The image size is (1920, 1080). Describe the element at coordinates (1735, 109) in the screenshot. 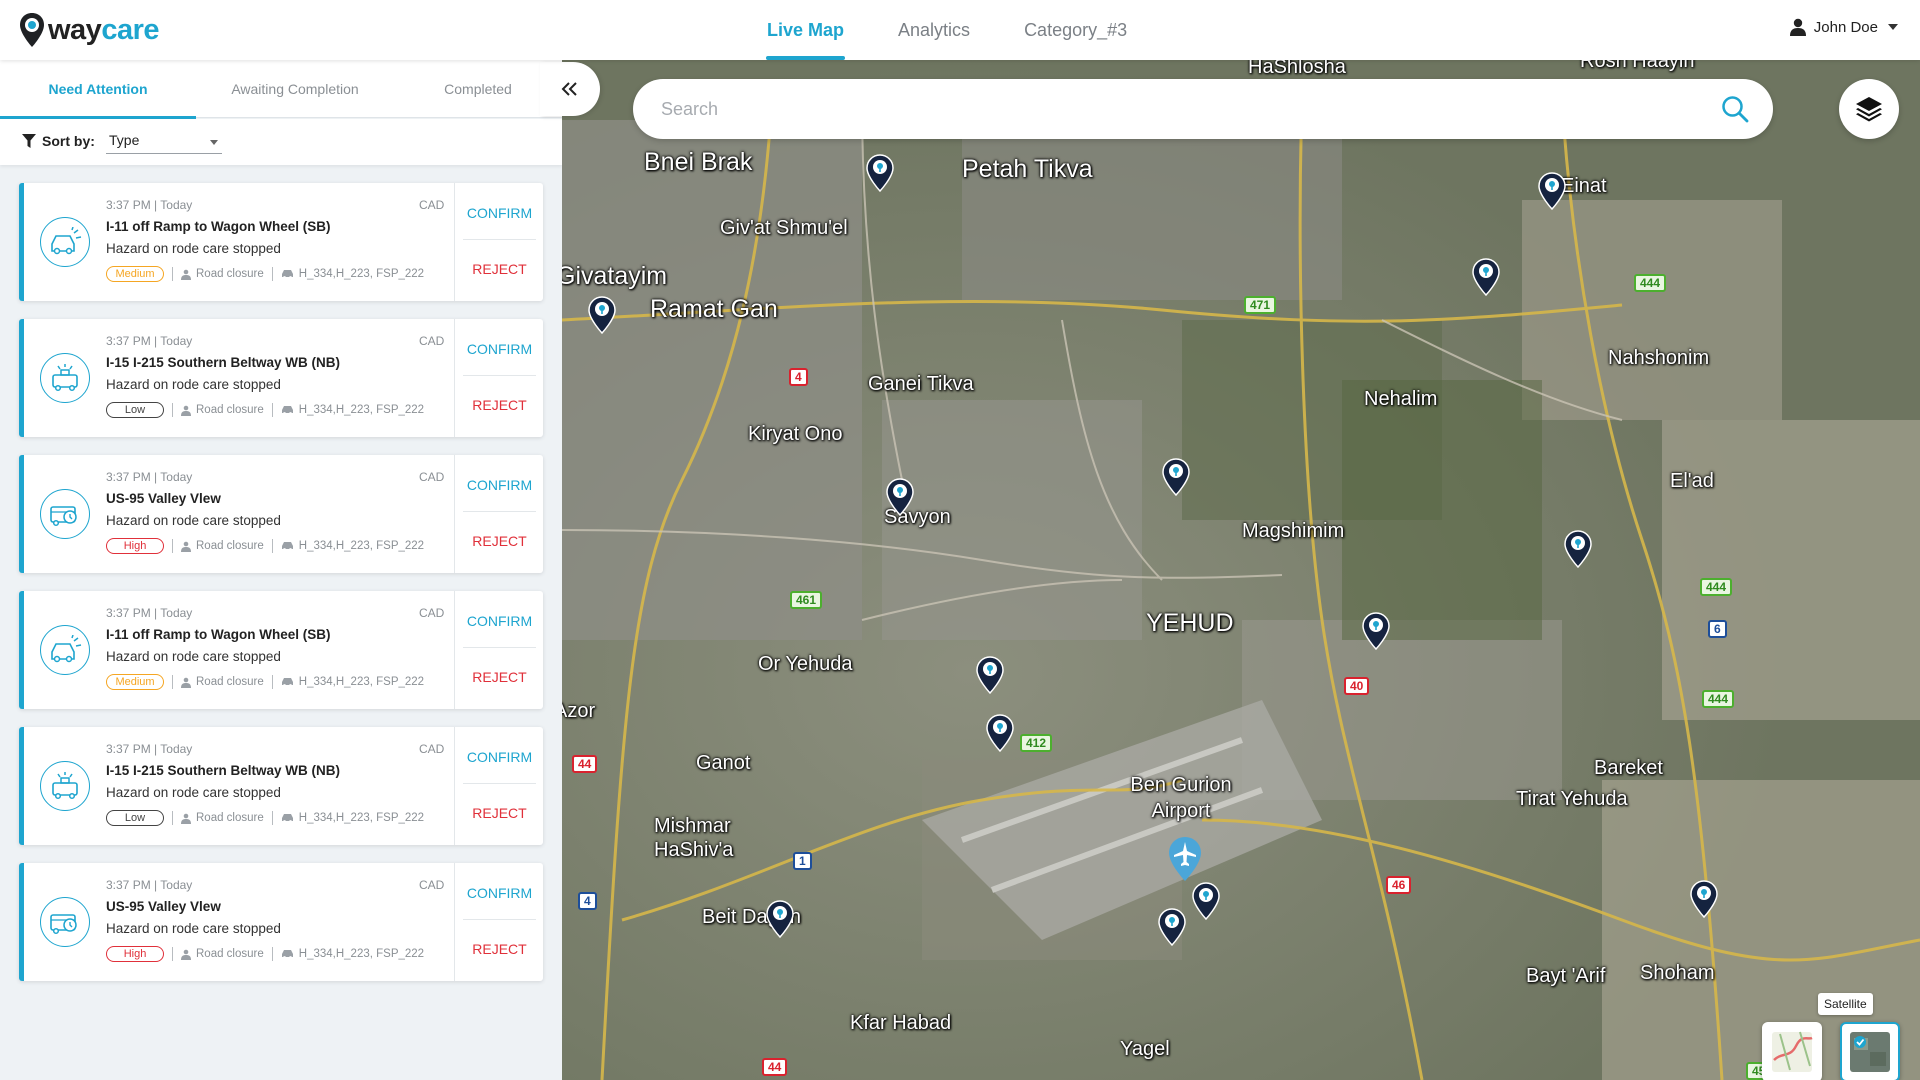

I see `search-icon` at that location.